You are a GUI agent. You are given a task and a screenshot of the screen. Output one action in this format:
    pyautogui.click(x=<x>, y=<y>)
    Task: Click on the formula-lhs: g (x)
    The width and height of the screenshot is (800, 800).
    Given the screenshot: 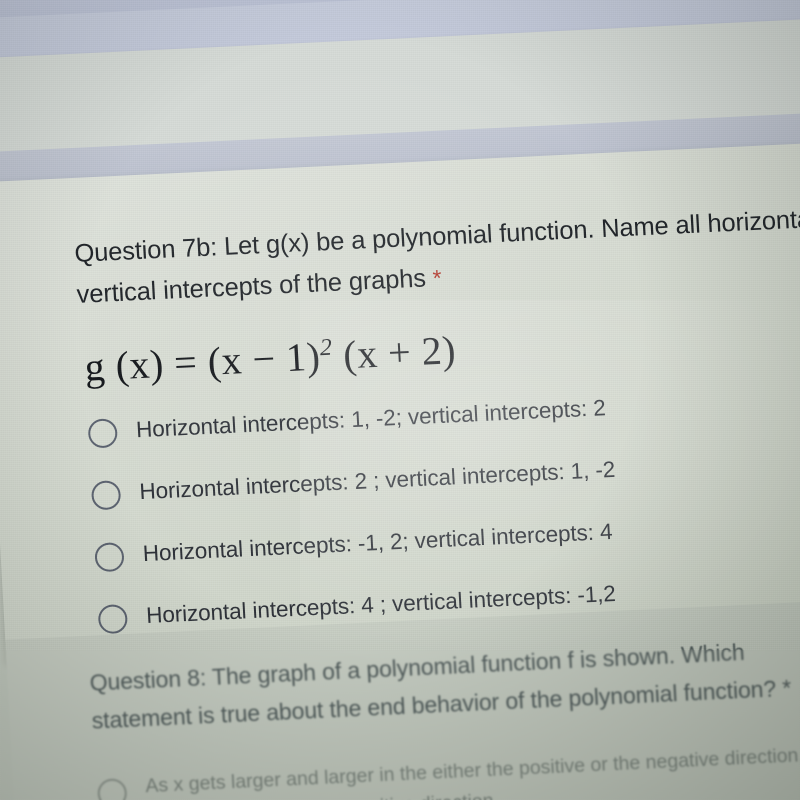 What is the action you would take?
    pyautogui.click(x=124, y=365)
    